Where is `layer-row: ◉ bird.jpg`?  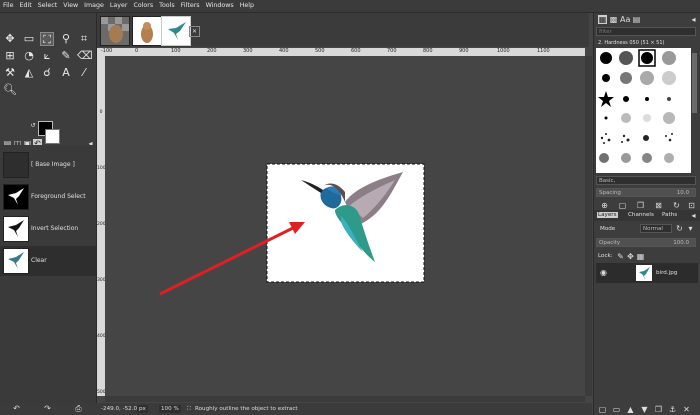 layer-row: ◉ bird.jpg is located at coordinates (647, 273).